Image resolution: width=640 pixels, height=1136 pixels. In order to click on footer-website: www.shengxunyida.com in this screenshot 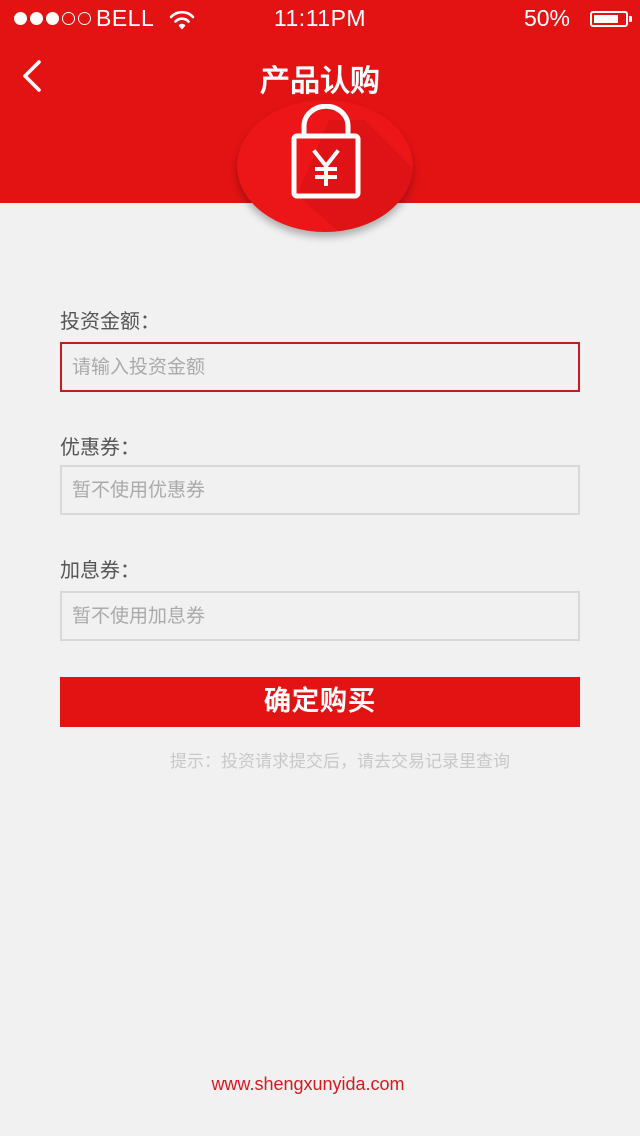, I will do `click(308, 1084)`.